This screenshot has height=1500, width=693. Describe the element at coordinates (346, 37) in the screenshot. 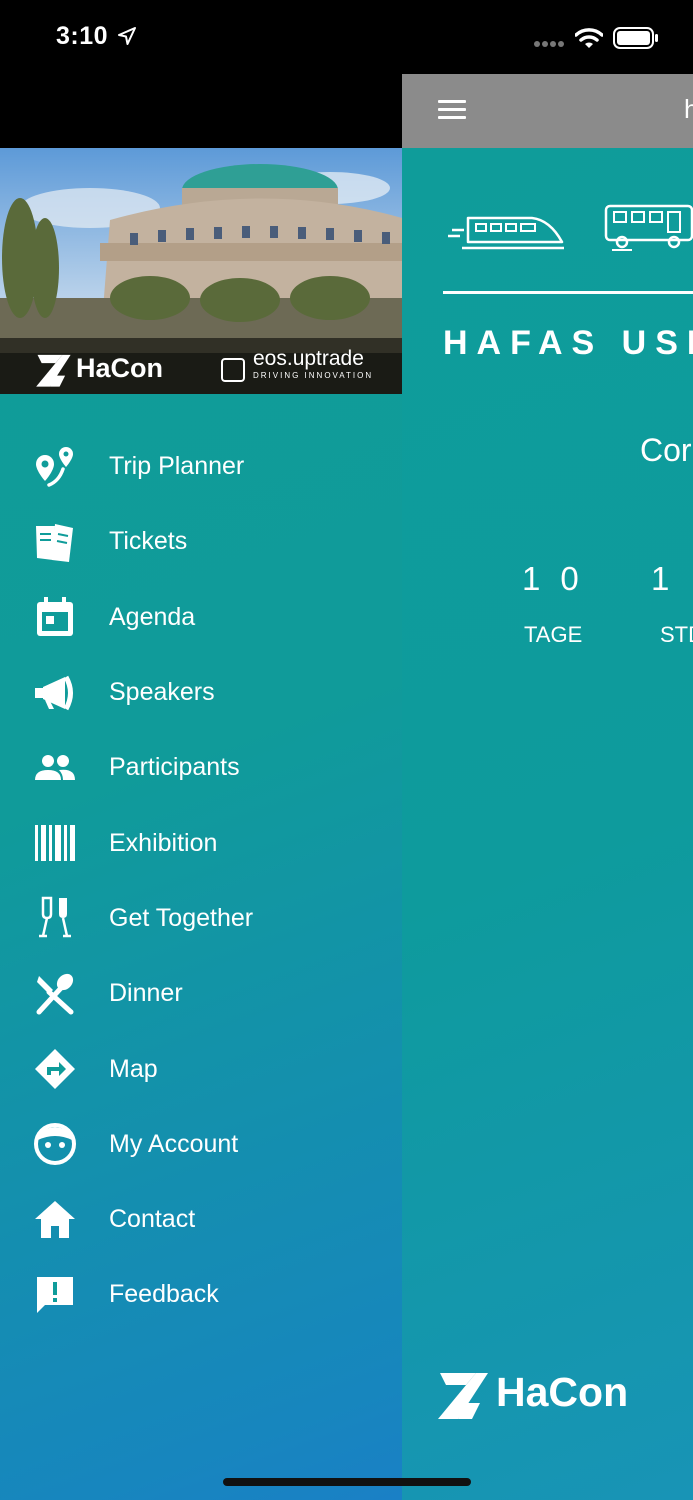

I see `status-bar: 3:10` at that location.